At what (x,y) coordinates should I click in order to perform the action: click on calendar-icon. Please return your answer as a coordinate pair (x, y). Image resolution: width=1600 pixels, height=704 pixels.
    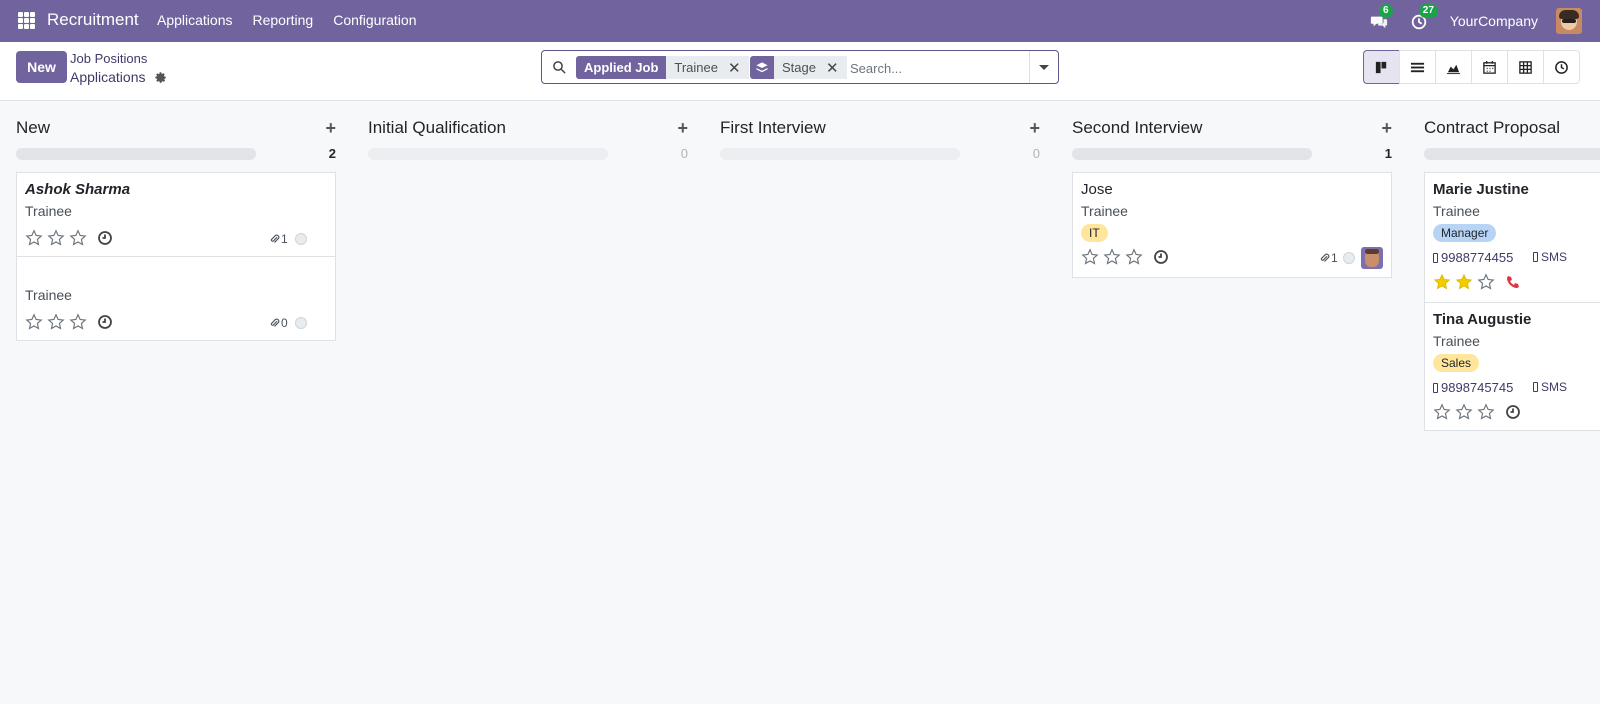
    Looking at the image, I should click on (1489, 67).